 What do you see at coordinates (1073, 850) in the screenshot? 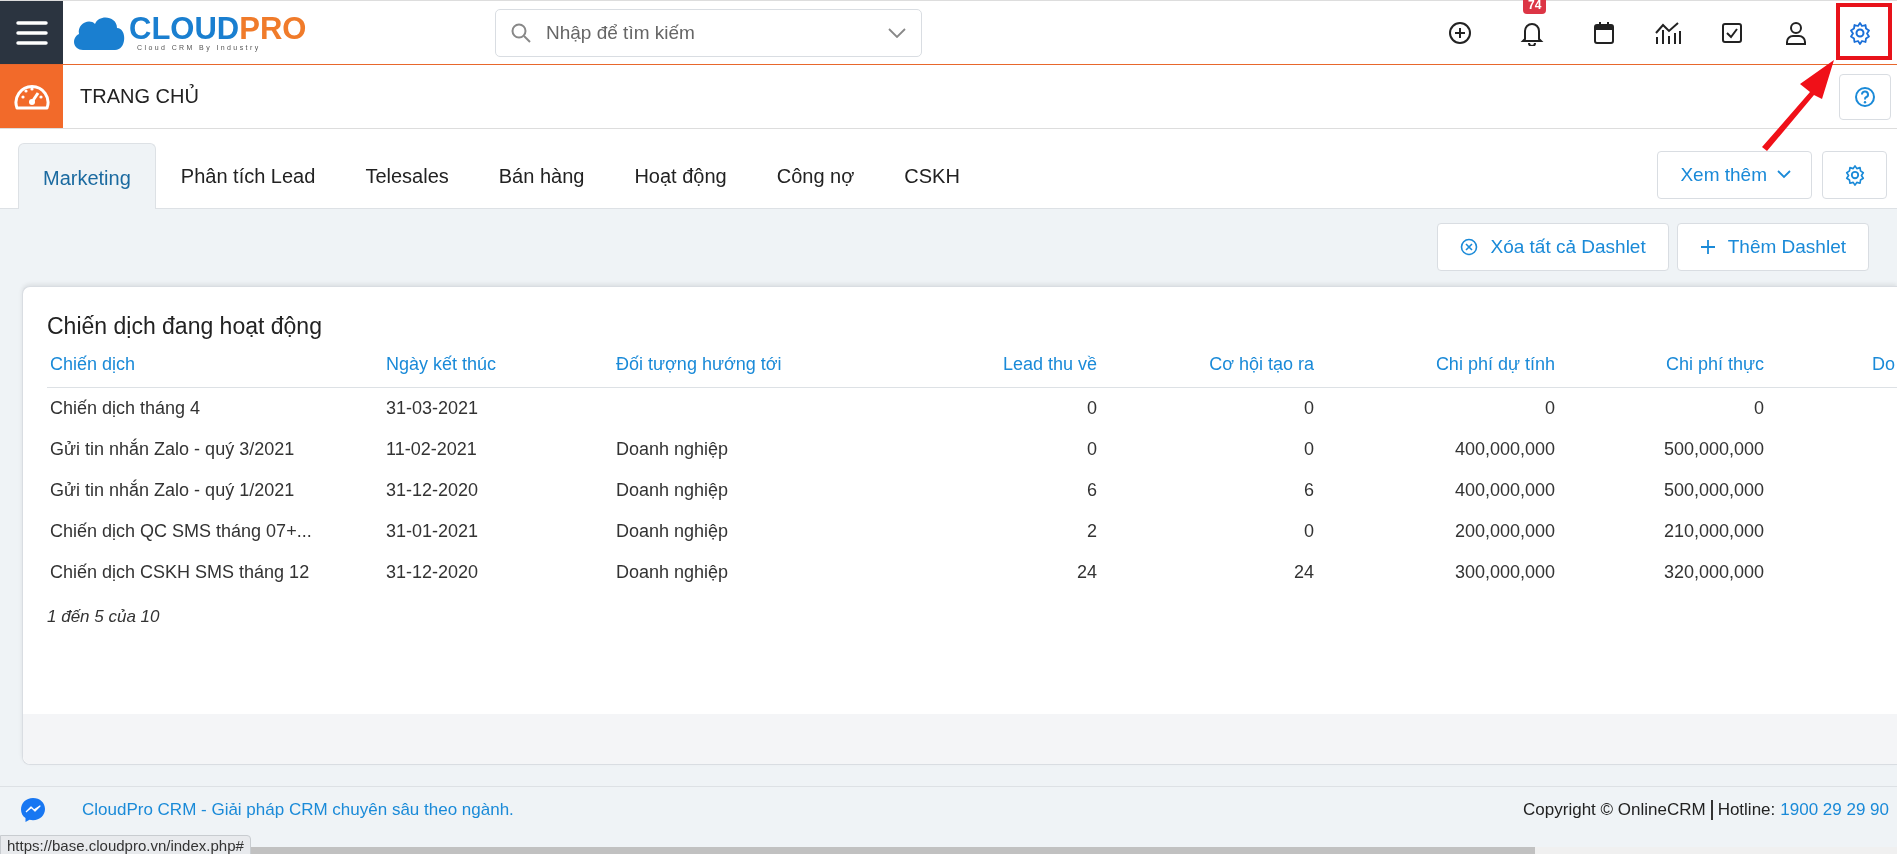
I see `horizontal-scrollbar` at bounding box center [1073, 850].